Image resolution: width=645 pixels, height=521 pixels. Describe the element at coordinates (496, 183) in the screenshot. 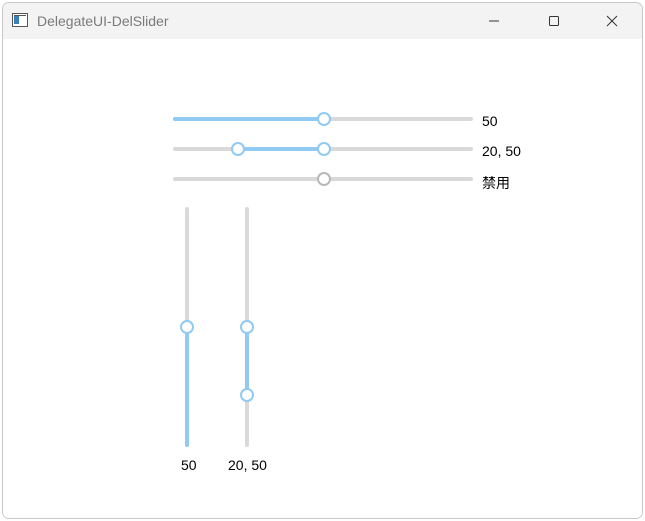

I see `horizontal-slider-disabled-label: 禁用` at that location.